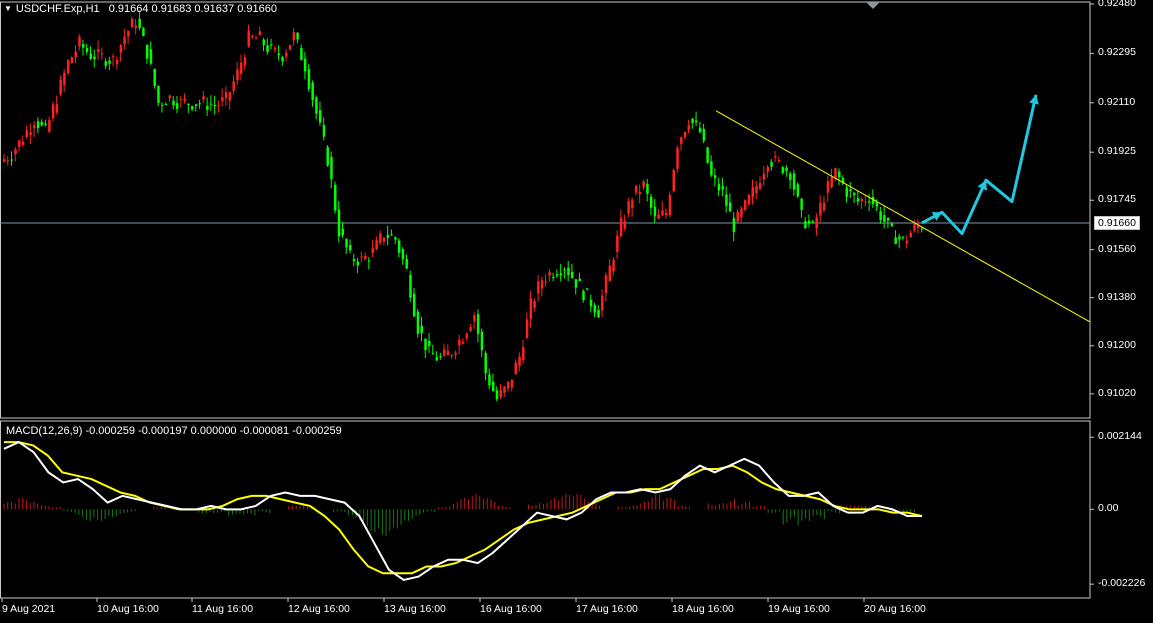 This screenshot has height=623, width=1153. What do you see at coordinates (128, 609) in the screenshot?
I see `time-axis-label: 10 Aug 16:00` at bounding box center [128, 609].